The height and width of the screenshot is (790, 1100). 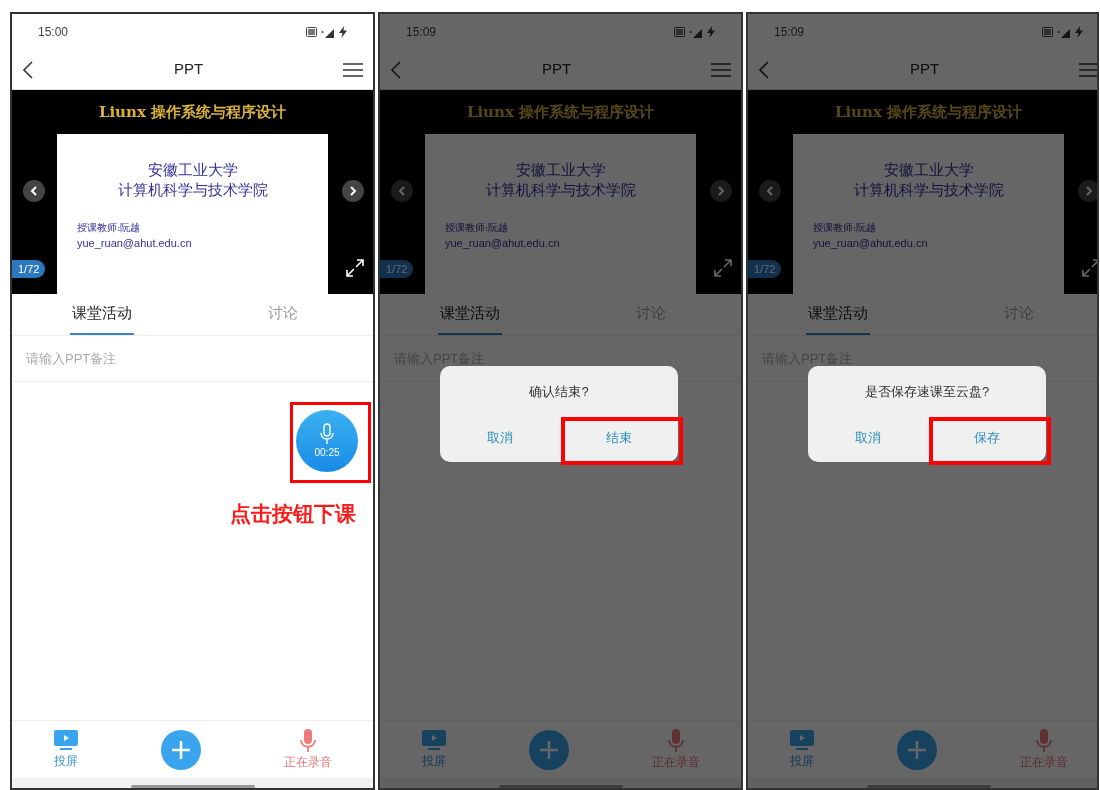 What do you see at coordinates (53, 32) in the screenshot?
I see `status-time: 15:00` at bounding box center [53, 32].